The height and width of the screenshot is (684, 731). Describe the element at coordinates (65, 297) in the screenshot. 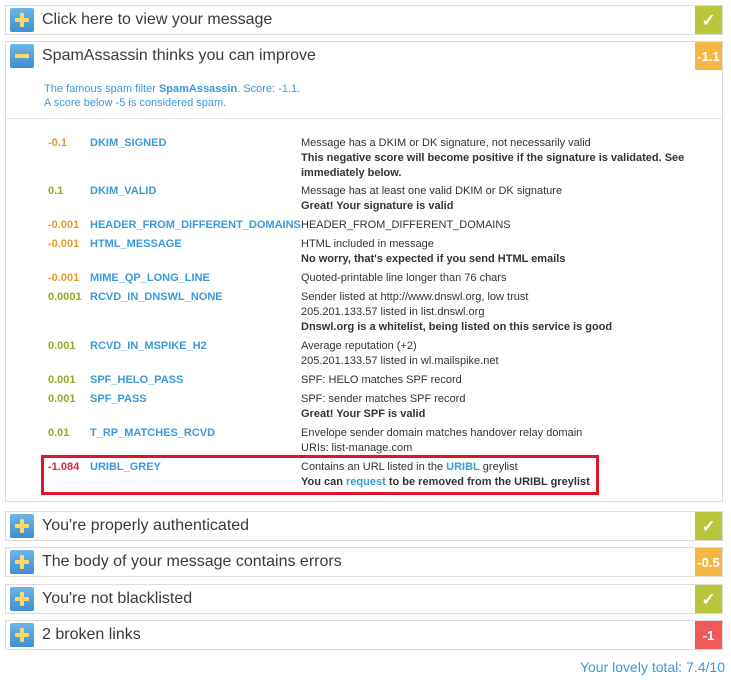

I see `test-score: 0.0001` at that location.